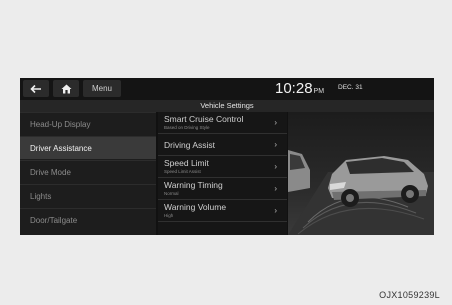 The image size is (452, 305). Describe the element at coordinates (204, 119) in the screenshot. I see `option-label: Smart Cruise Control` at that location.